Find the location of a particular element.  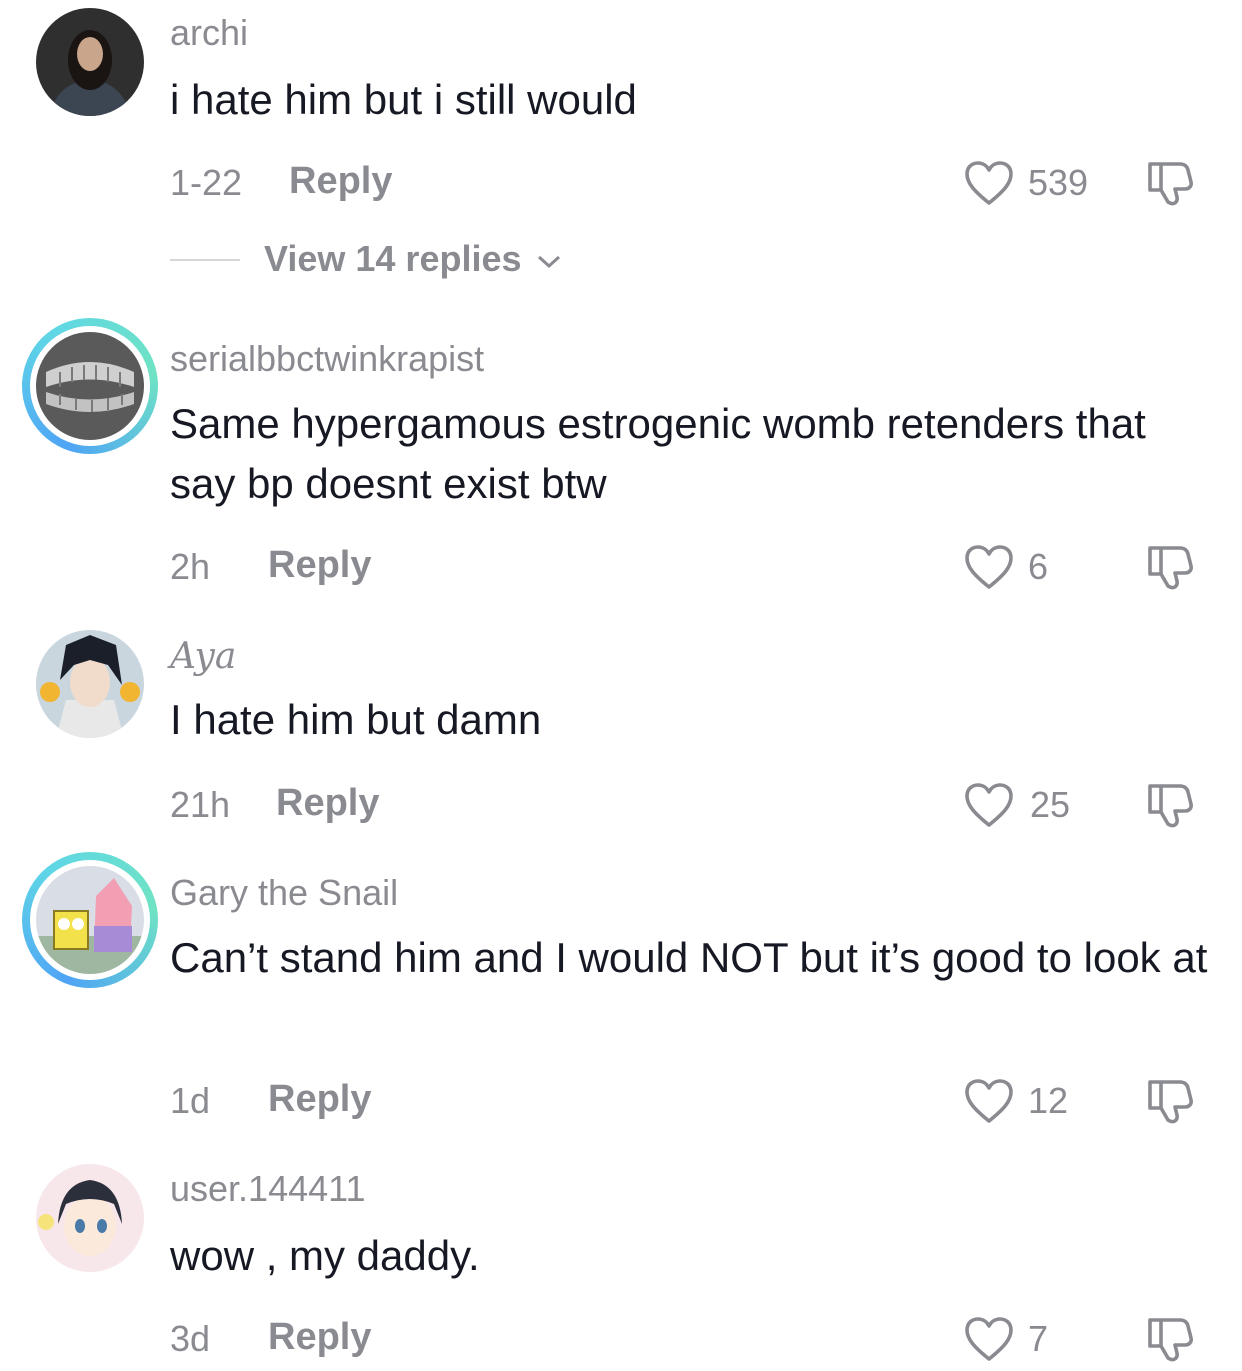

comment-timestamp: 2h is located at coordinates (190, 566).